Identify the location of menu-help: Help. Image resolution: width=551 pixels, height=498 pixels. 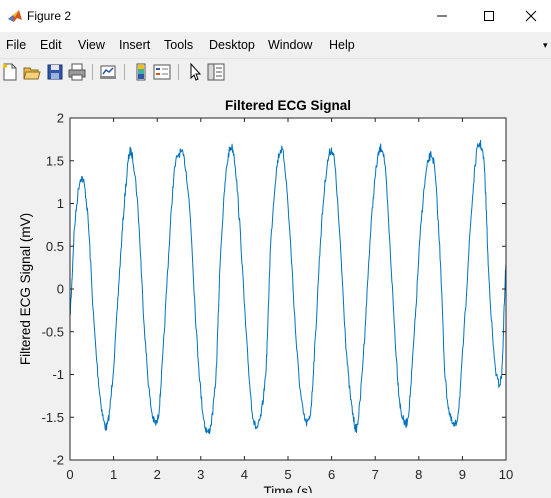
(342, 45).